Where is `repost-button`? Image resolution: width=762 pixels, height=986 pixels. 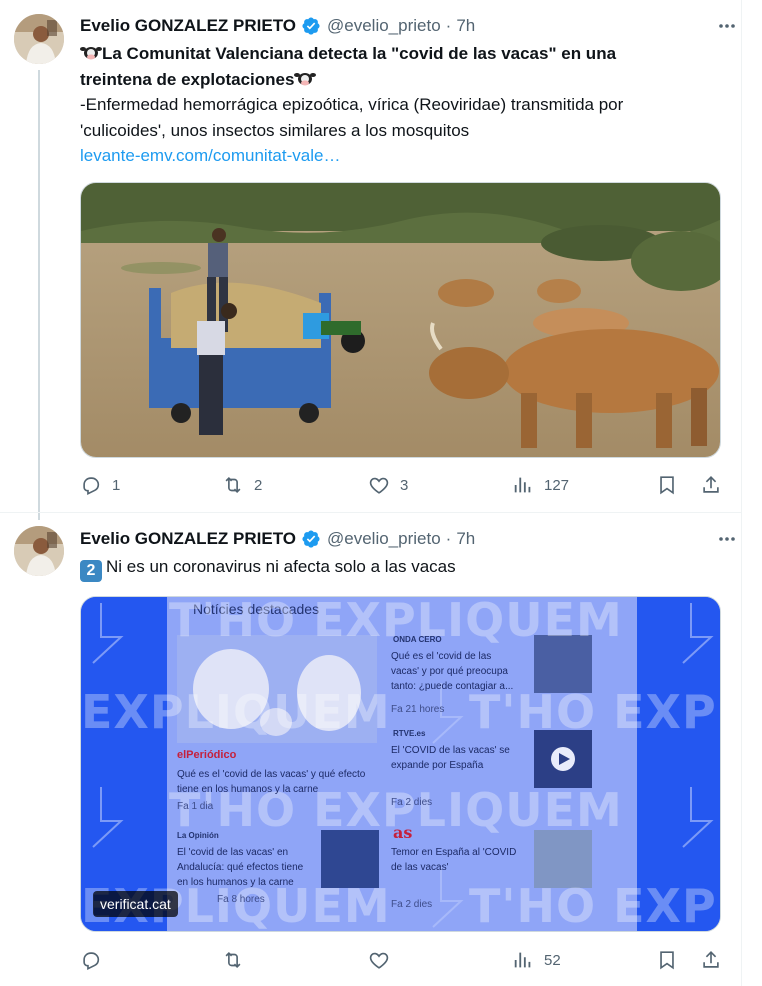
repost-button is located at coordinates (233, 960).